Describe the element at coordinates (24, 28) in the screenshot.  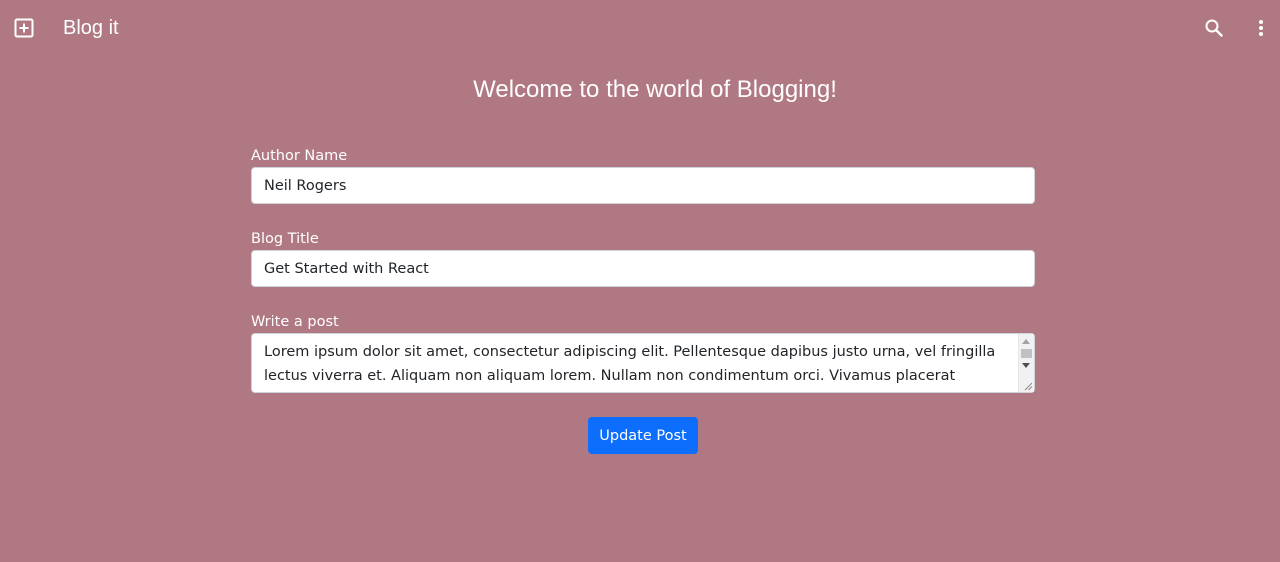
I see `add-box-icon` at that location.